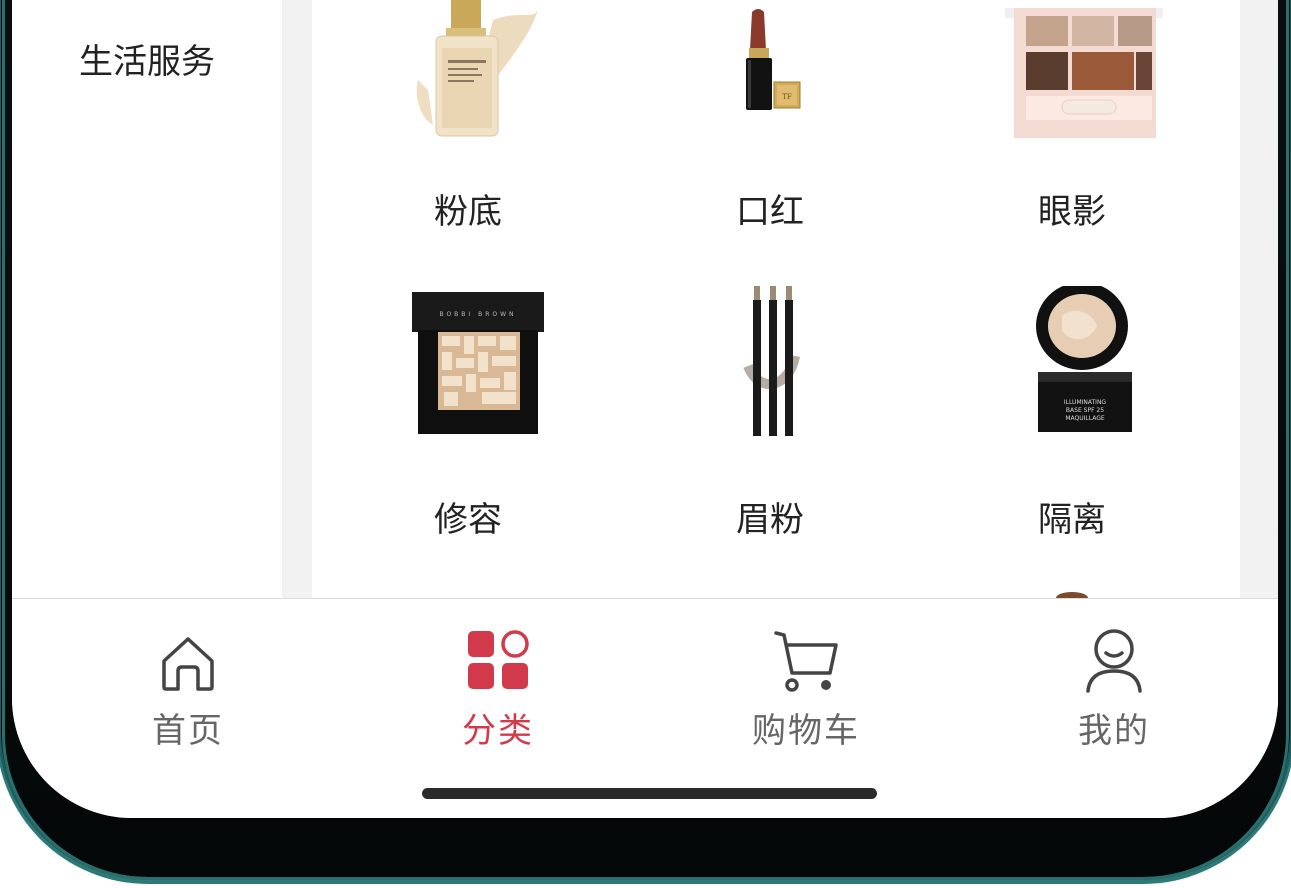 The width and height of the screenshot is (1291, 888). I want to click on tab-label: 购物车, so click(806, 731).